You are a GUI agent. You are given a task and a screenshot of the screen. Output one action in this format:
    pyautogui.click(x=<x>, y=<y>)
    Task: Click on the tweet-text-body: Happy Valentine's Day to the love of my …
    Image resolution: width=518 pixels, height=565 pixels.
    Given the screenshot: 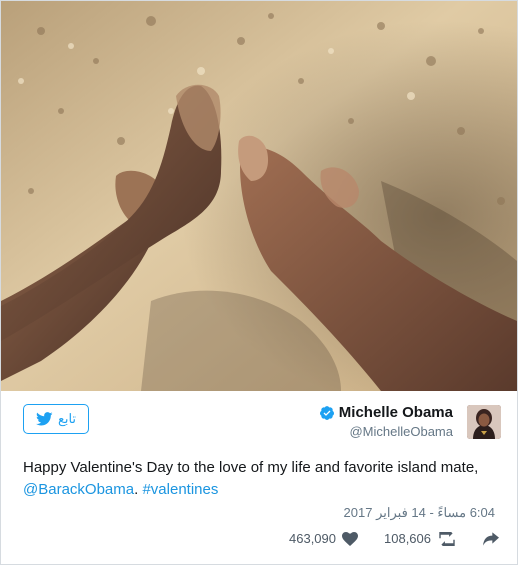 What is the action you would take?
    pyautogui.click(x=251, y=467)
    